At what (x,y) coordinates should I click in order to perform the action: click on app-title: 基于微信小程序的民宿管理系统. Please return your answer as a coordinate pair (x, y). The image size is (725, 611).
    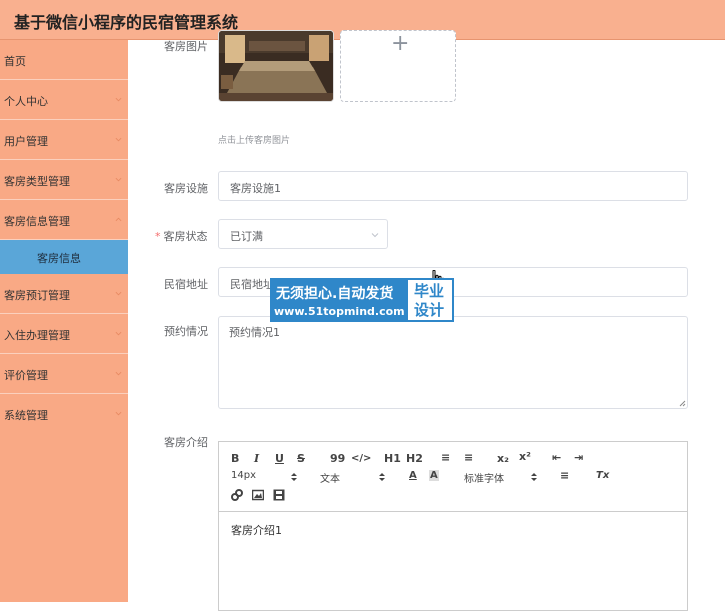
    Looking at the image, I should click on (126, 22).